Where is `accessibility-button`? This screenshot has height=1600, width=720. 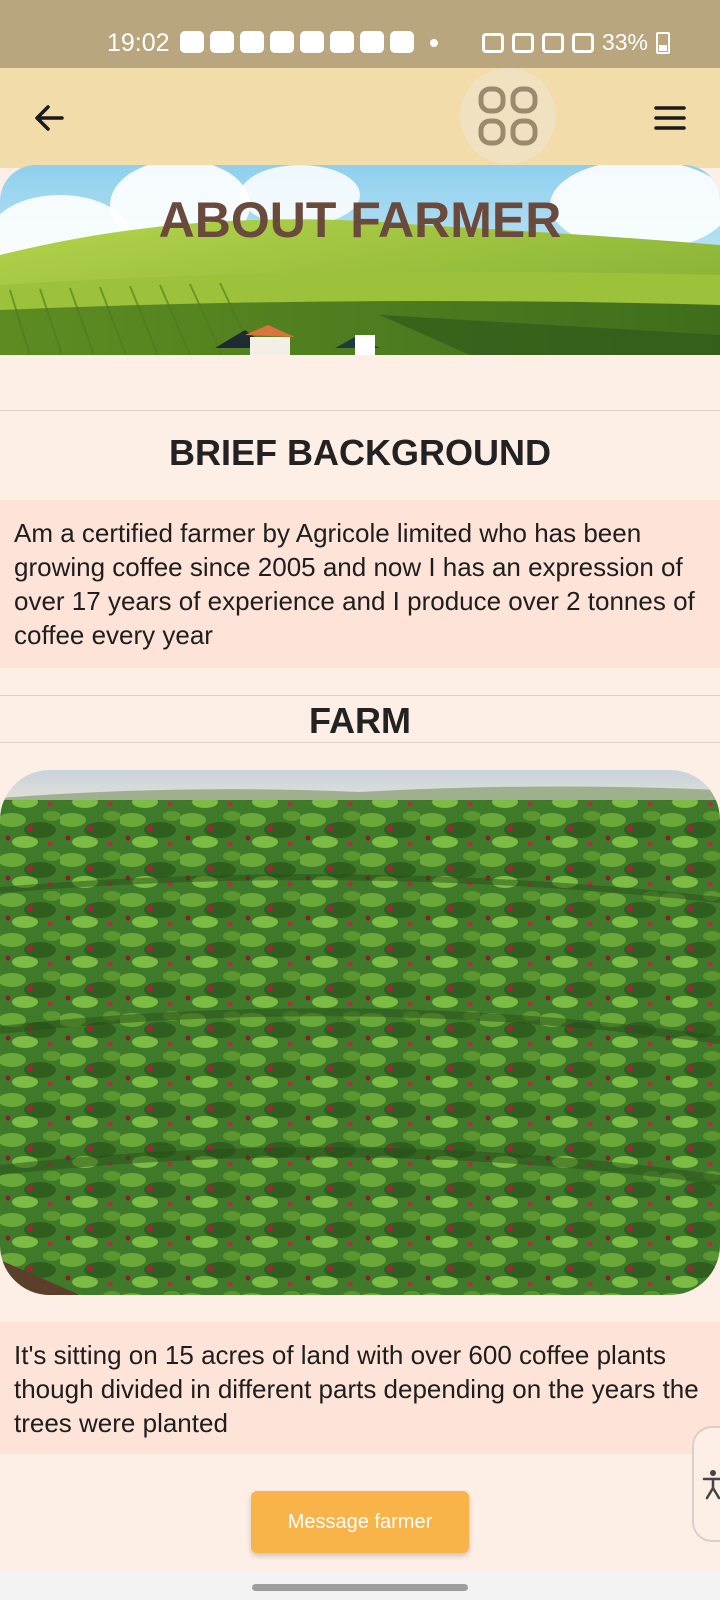
accessibility-button is located at coordinates (706, 1484).